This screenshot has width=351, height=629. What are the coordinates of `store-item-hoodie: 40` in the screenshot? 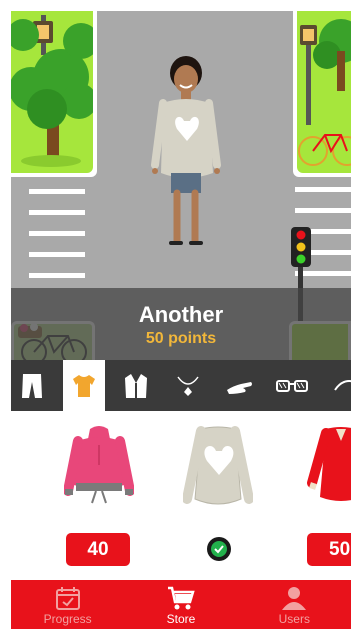 It's located at (99, 495).